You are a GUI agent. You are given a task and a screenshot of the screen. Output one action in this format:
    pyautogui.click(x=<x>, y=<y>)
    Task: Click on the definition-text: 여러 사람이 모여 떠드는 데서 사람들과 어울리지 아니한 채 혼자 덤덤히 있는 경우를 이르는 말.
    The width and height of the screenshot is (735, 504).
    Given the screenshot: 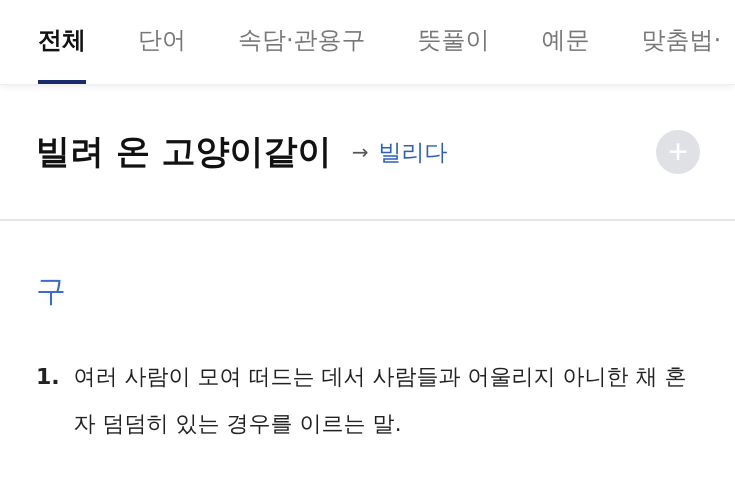 What is the action you would take?
    pyautogui.click(x=381, y=401)
    